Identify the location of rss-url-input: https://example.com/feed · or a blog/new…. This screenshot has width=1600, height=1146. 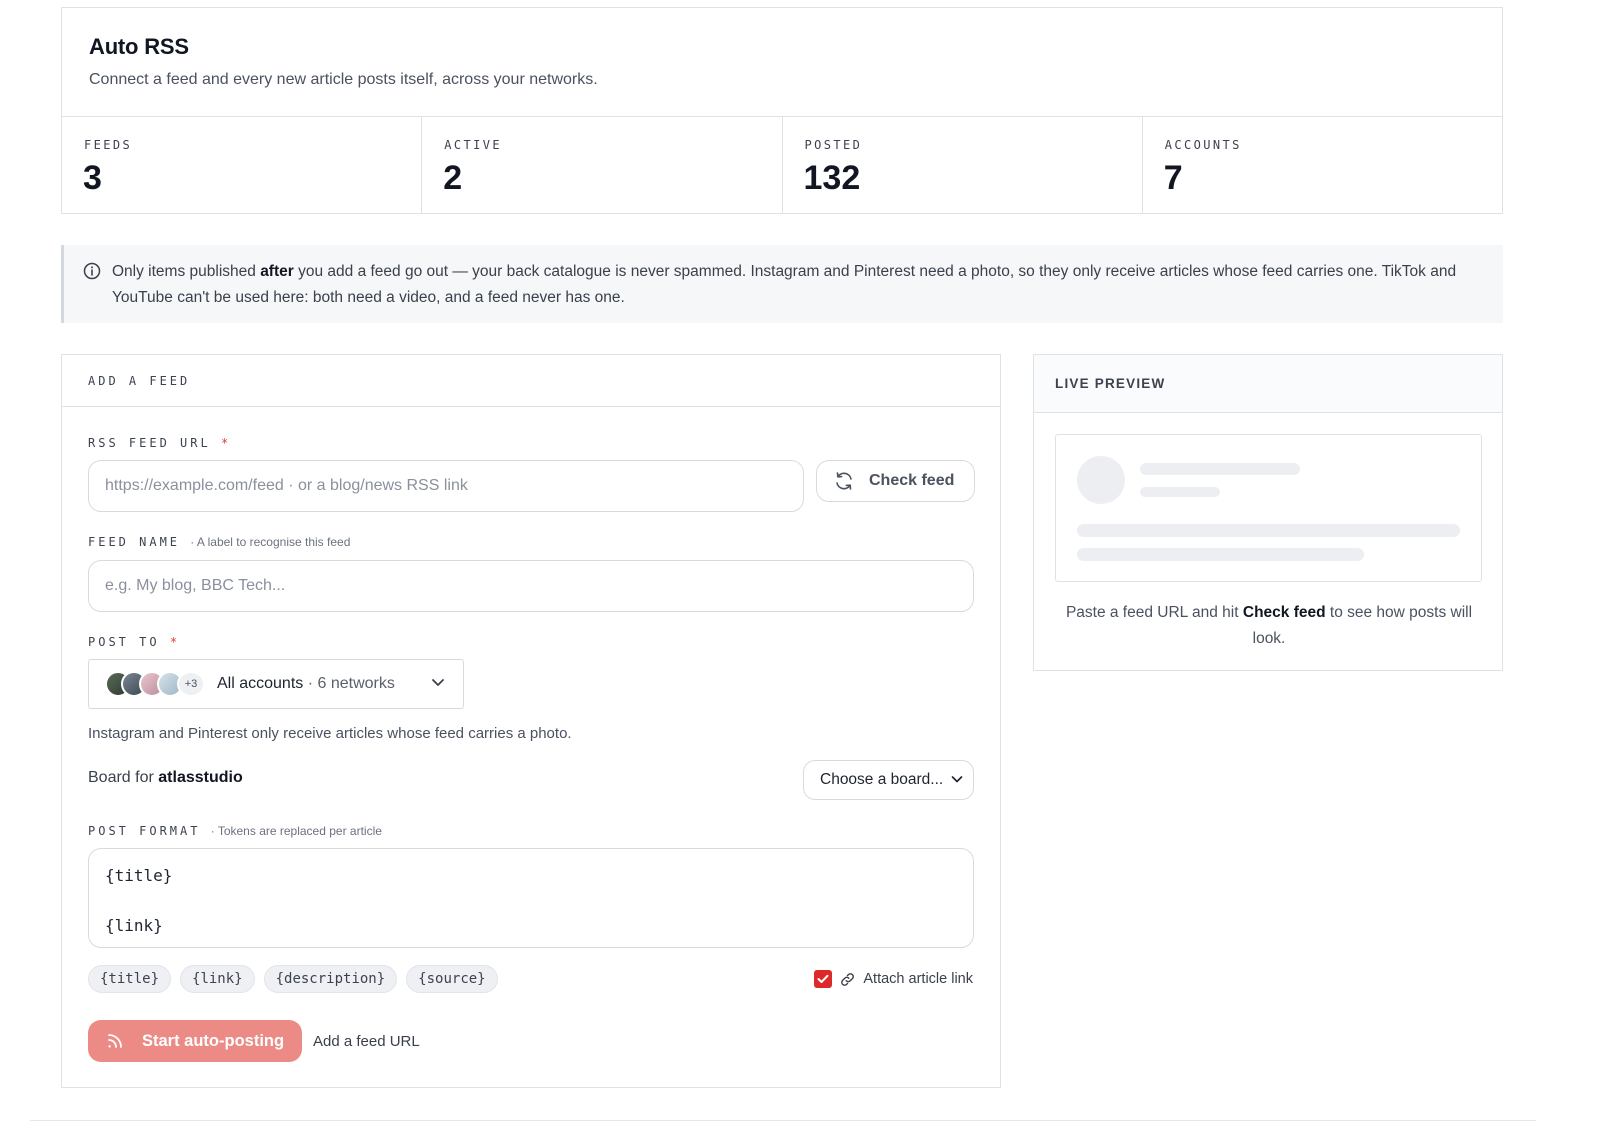
(446, 486).